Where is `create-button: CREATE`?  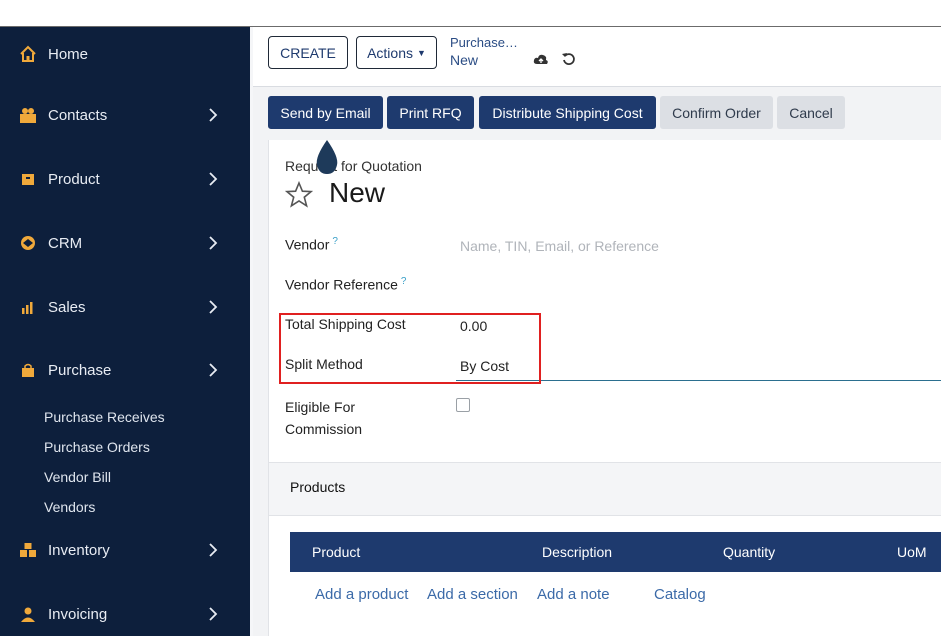 create-button: CREATE is located at coordinates (308, 52).